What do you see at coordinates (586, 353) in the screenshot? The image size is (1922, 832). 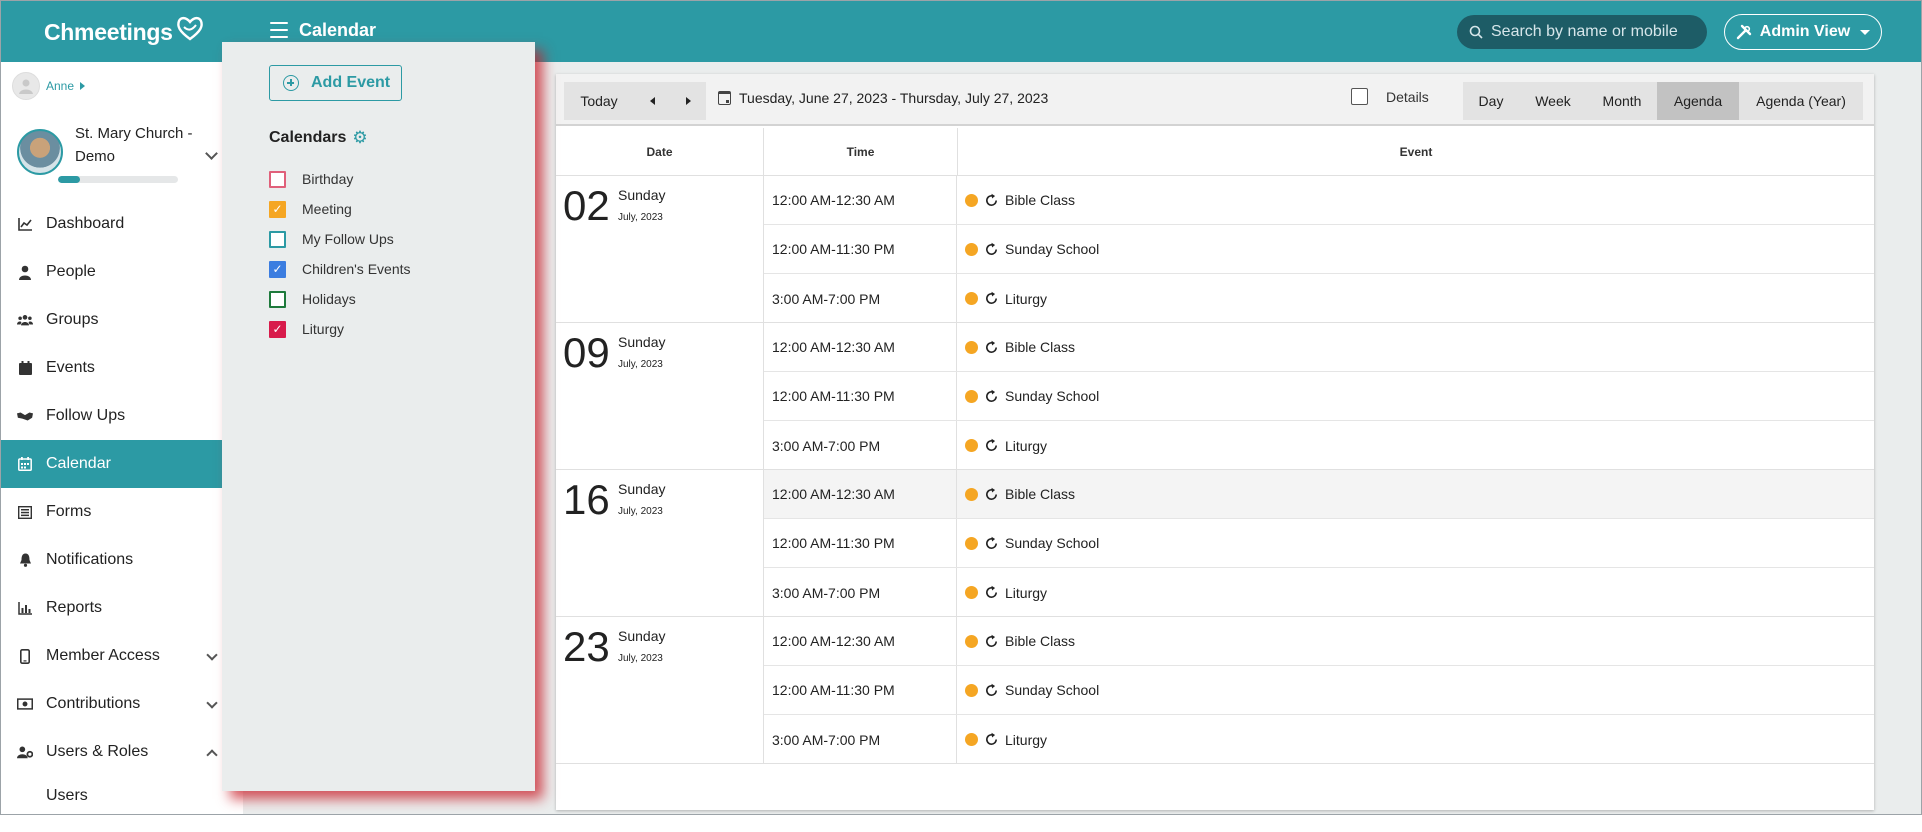 I see `date-day-number: 09` at bounding box center [586, 353].